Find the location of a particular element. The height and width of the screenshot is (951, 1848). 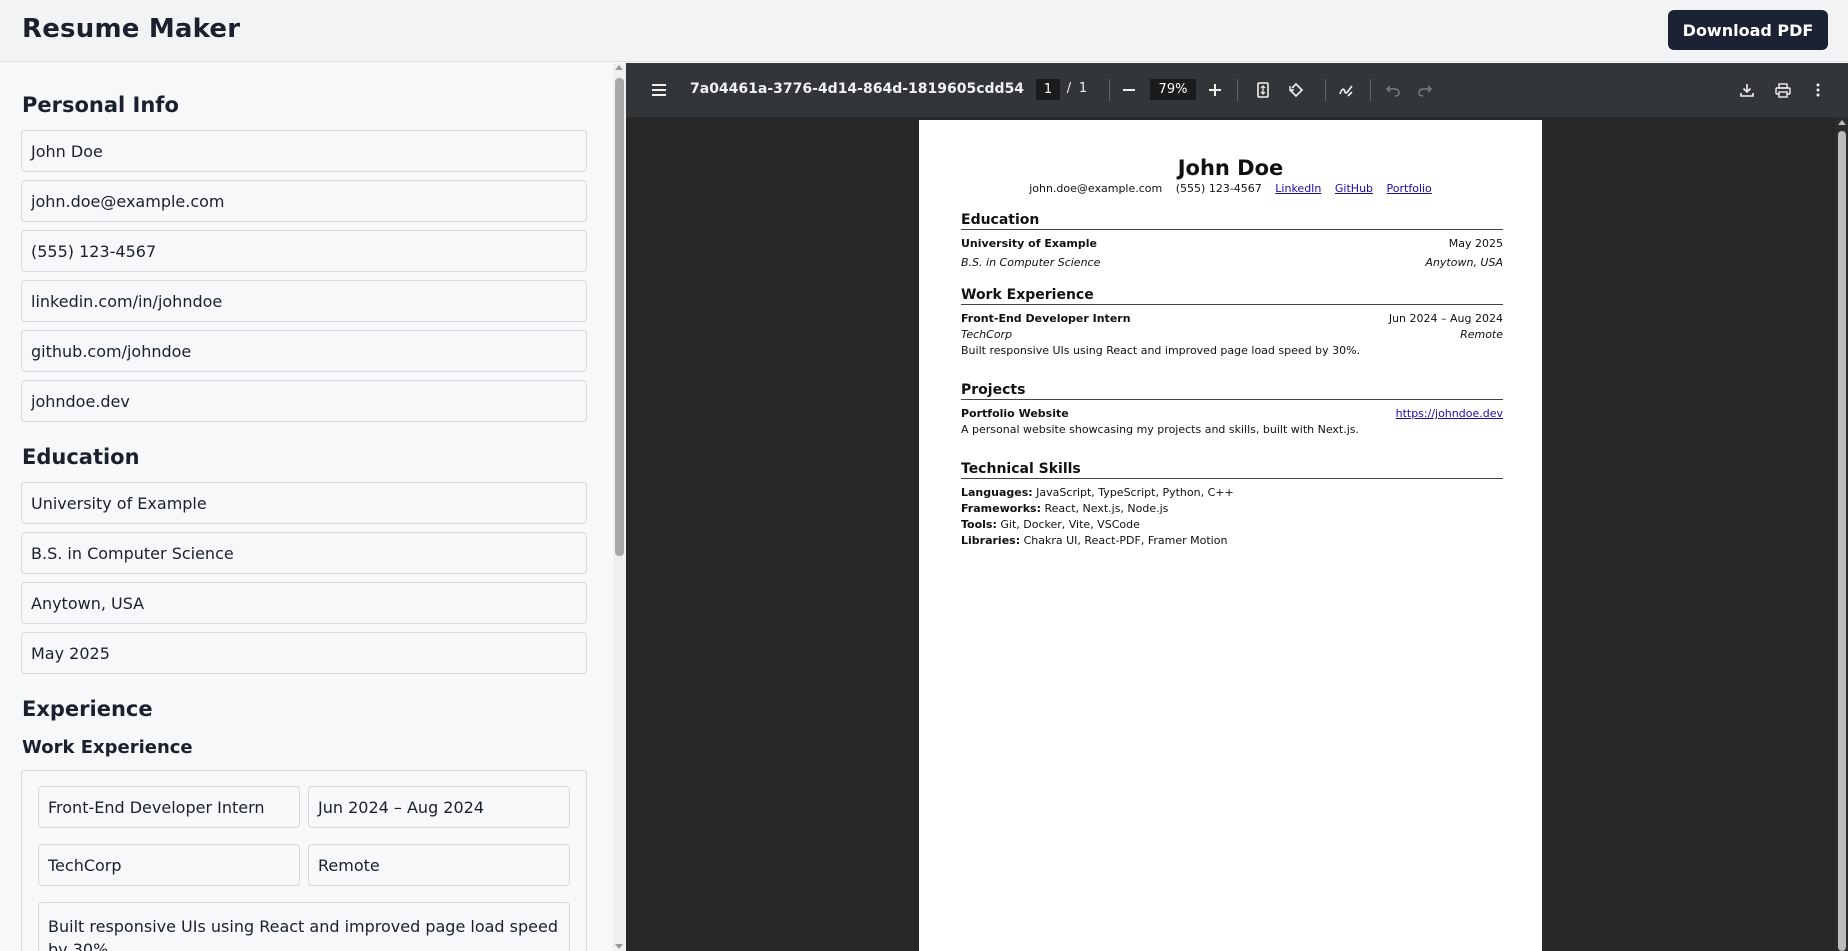

zoom-in-icon is located at coordinates (1215, 90).